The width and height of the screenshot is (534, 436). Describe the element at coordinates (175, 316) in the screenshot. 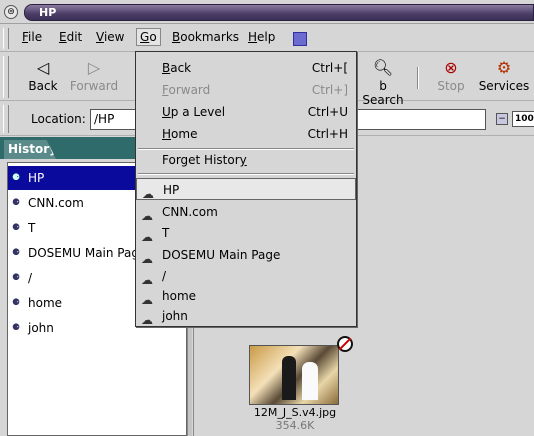

I see `go-history-label: john` at that location.